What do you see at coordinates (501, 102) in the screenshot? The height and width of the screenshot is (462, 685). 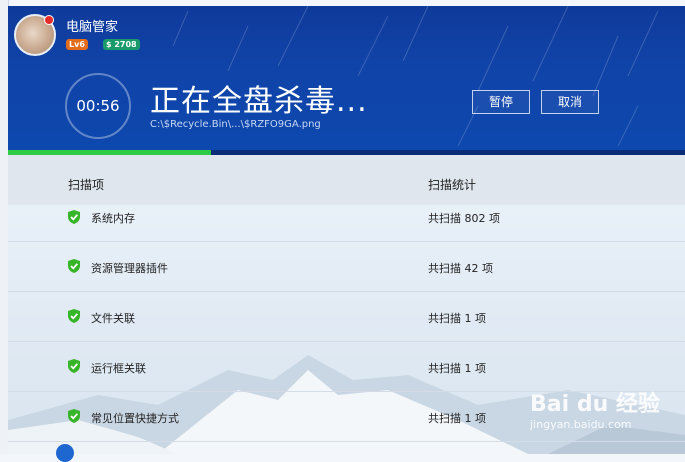 I see `pause-button: 暂停` at bounding box center [501, 102].